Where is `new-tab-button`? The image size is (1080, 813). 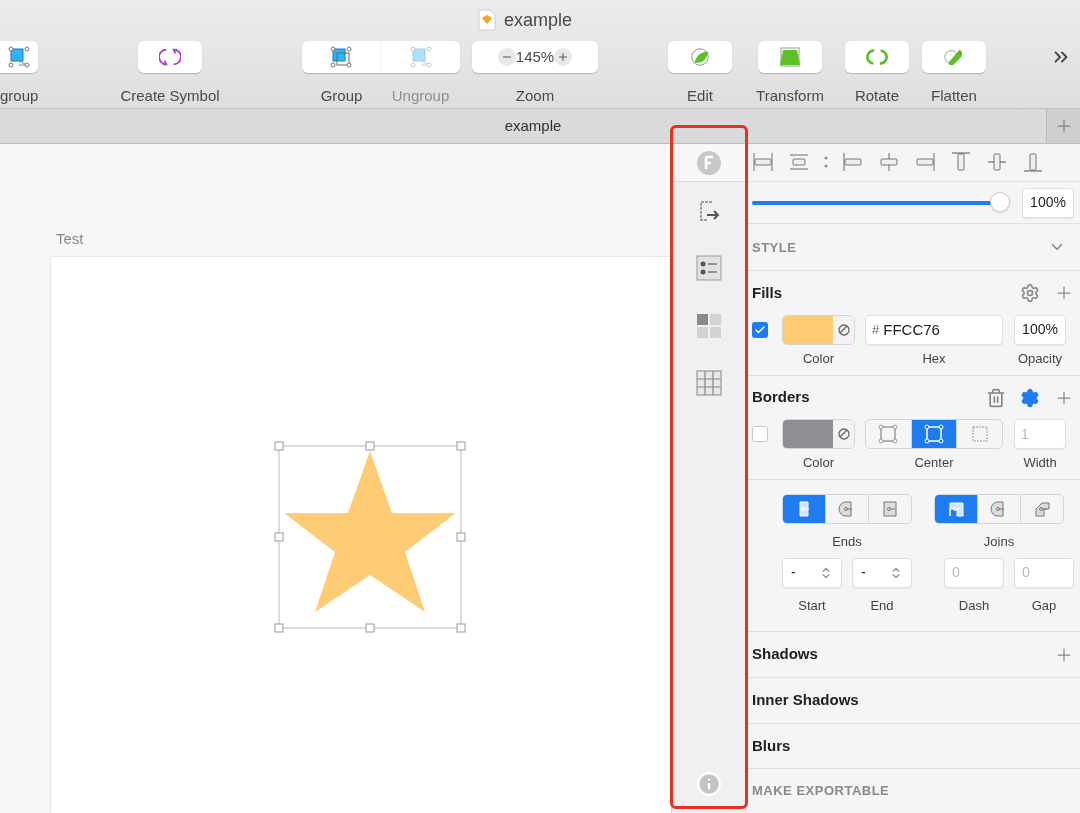
new-tab-button is located at coordinates (1063, 126).